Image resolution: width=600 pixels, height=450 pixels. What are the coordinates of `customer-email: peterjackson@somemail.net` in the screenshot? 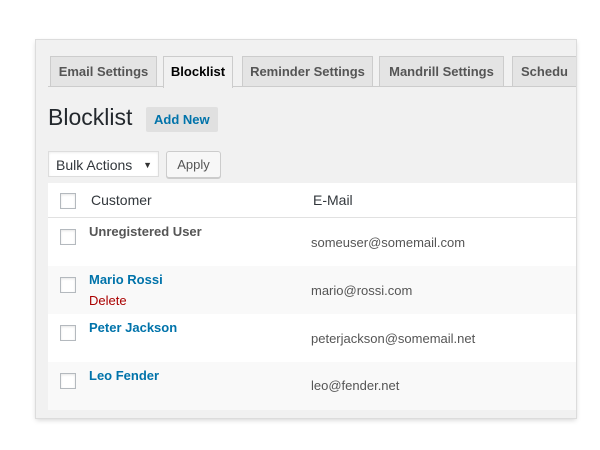 It's located at (393, 338).